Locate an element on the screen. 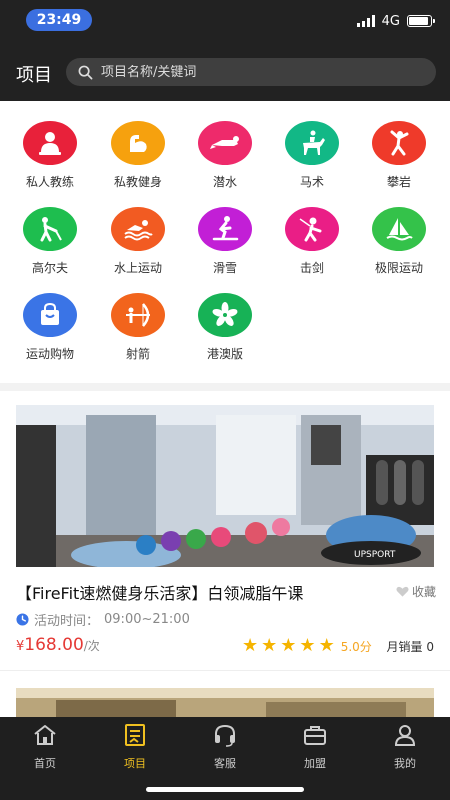  project-icon is located at coordinates (135, 735).